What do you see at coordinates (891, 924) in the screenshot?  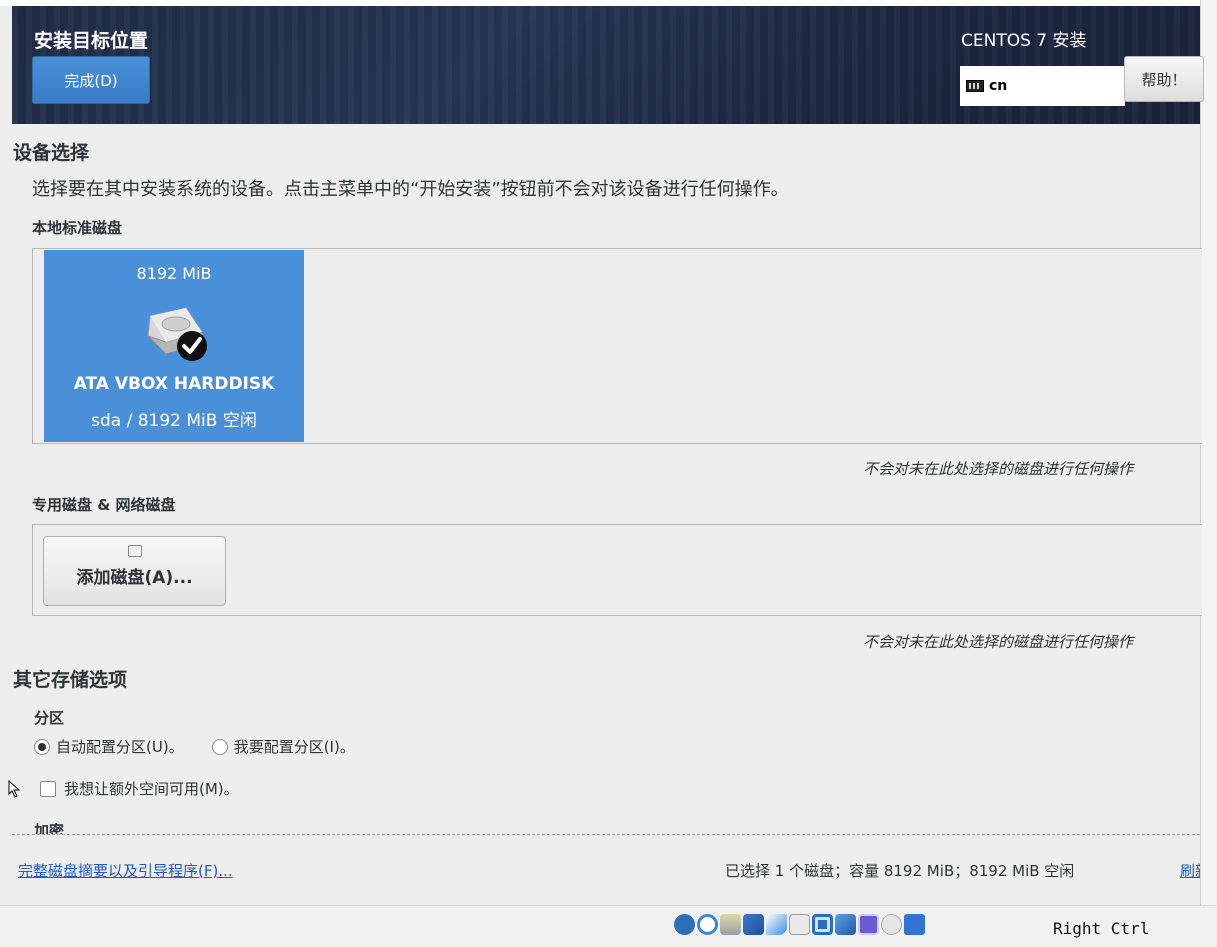 I see `mouse-integration-icon` at bounding box center [891, 924].